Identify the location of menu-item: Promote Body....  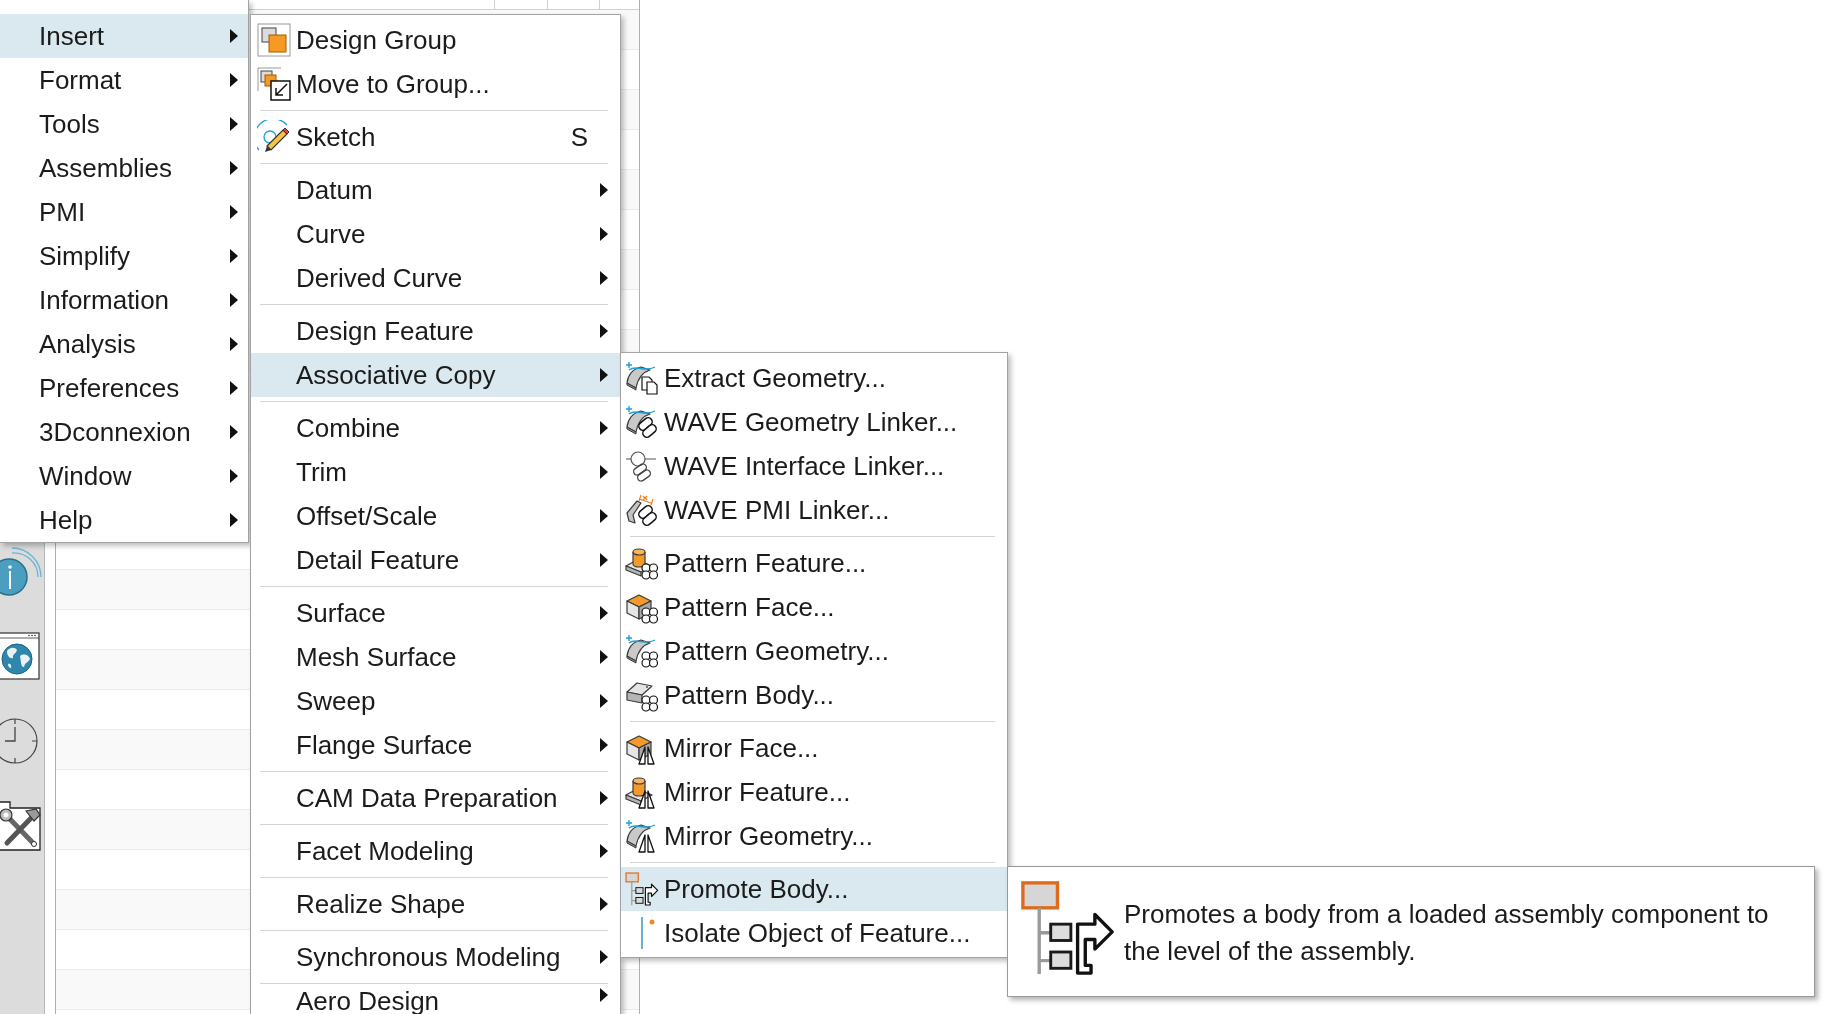
(814, 889).